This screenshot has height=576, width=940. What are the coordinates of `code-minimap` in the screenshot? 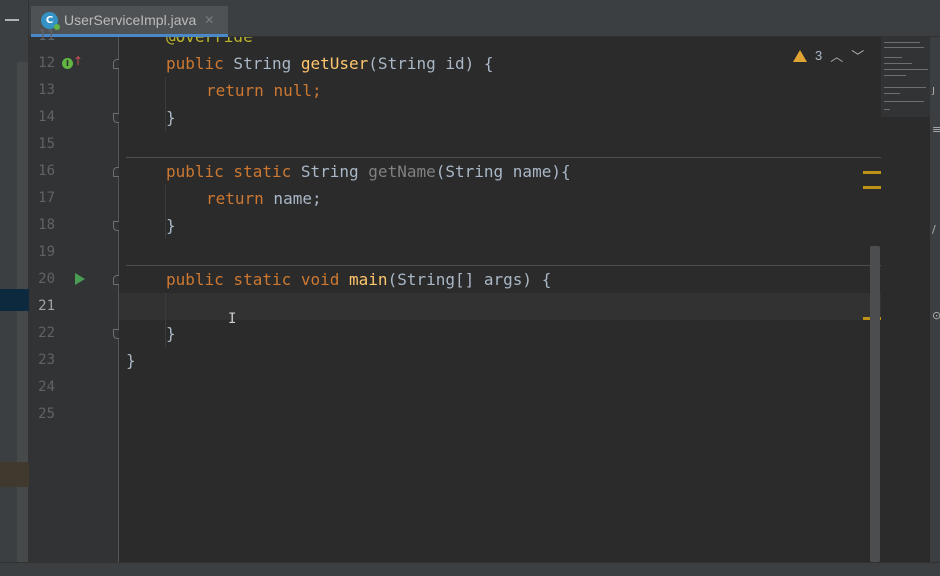 It's located at (905, 77).